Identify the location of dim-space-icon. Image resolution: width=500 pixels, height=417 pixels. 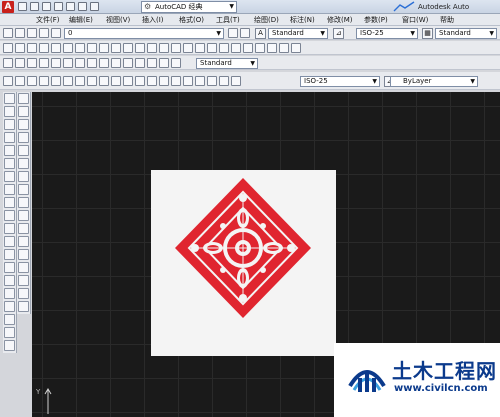
(140, 81).